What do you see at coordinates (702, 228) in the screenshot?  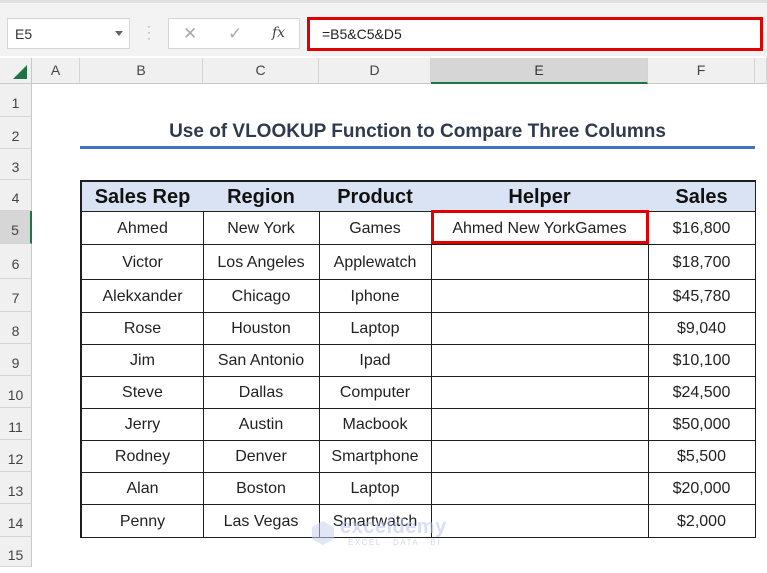 I see `cell-sales: $16,800` at bounding box center [702, 228].